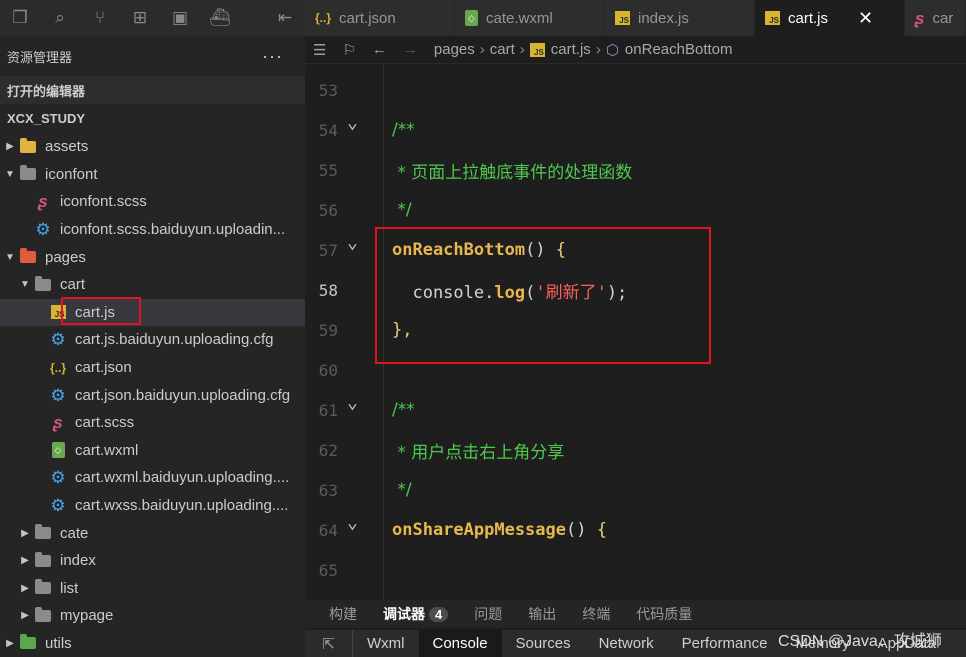 Image resolution: width=966 pixels, height=657 pixels. Describe the element at coordinates (612, 50) in the screenshot. I see `method-cube-icon: ⬡` at that location.